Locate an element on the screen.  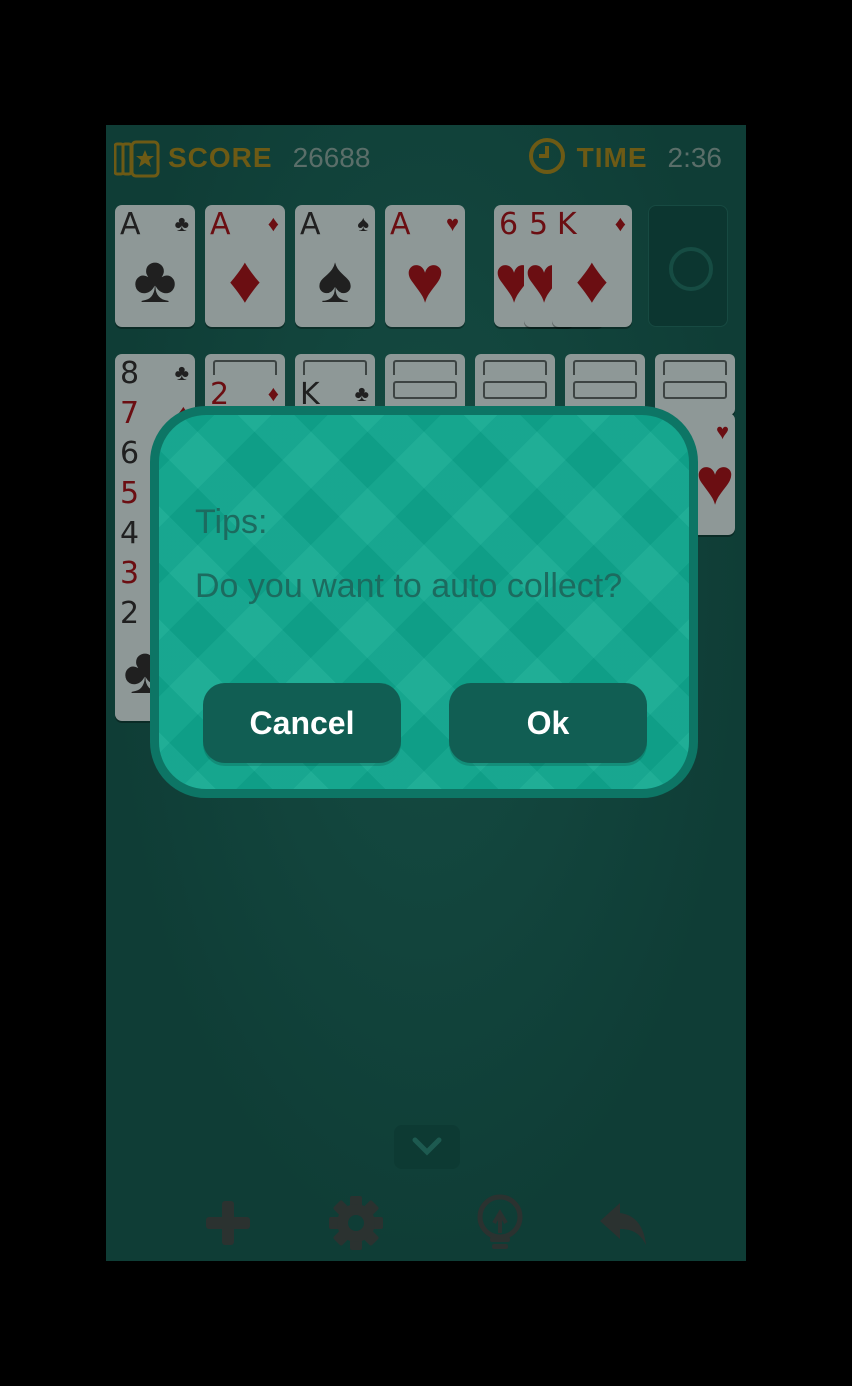
score-label: SCORE is located at coordinates (220, 157).